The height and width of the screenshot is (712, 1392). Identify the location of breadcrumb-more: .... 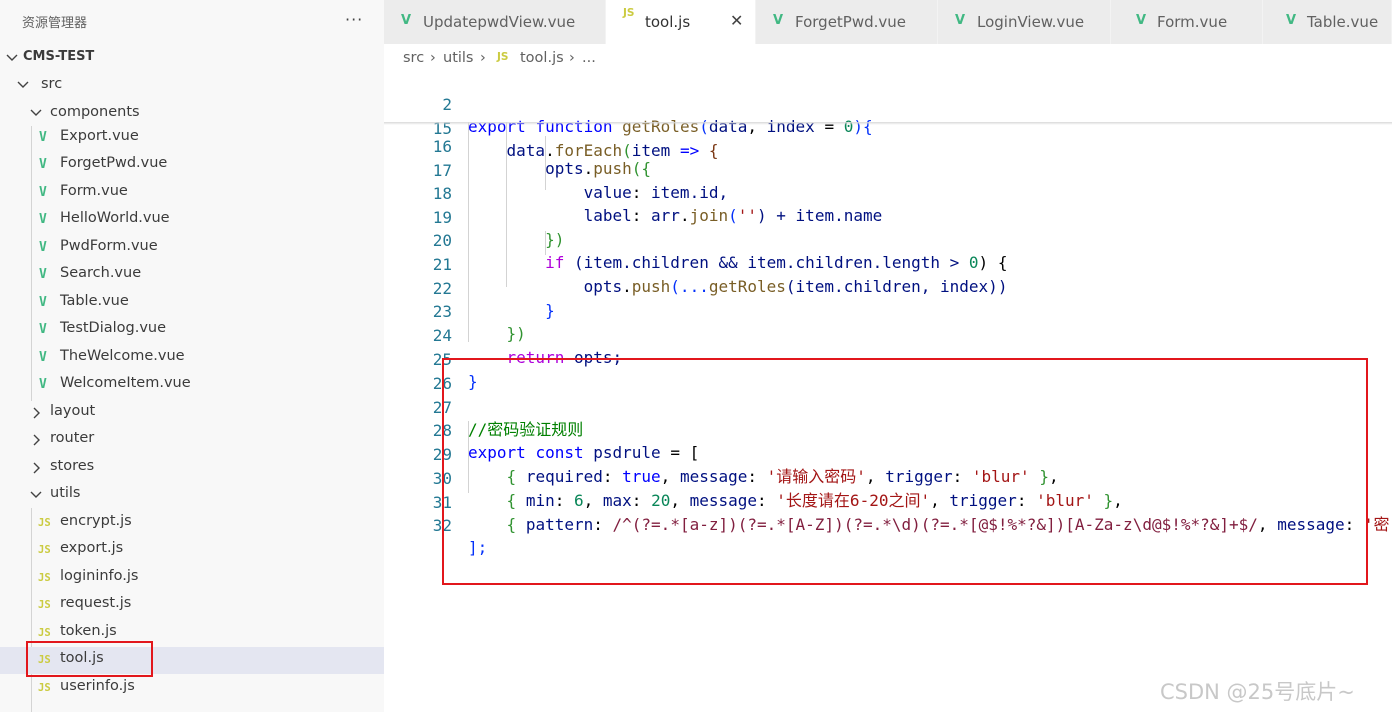
(589, 58).